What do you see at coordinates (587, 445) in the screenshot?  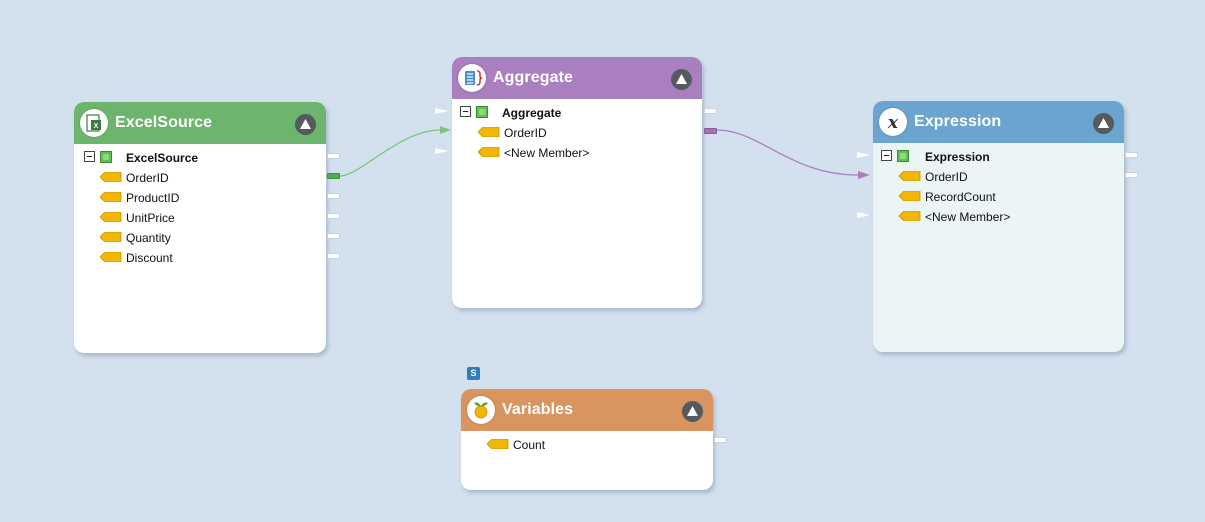 I see `field-row: Count` at bounding box center [587, 445].